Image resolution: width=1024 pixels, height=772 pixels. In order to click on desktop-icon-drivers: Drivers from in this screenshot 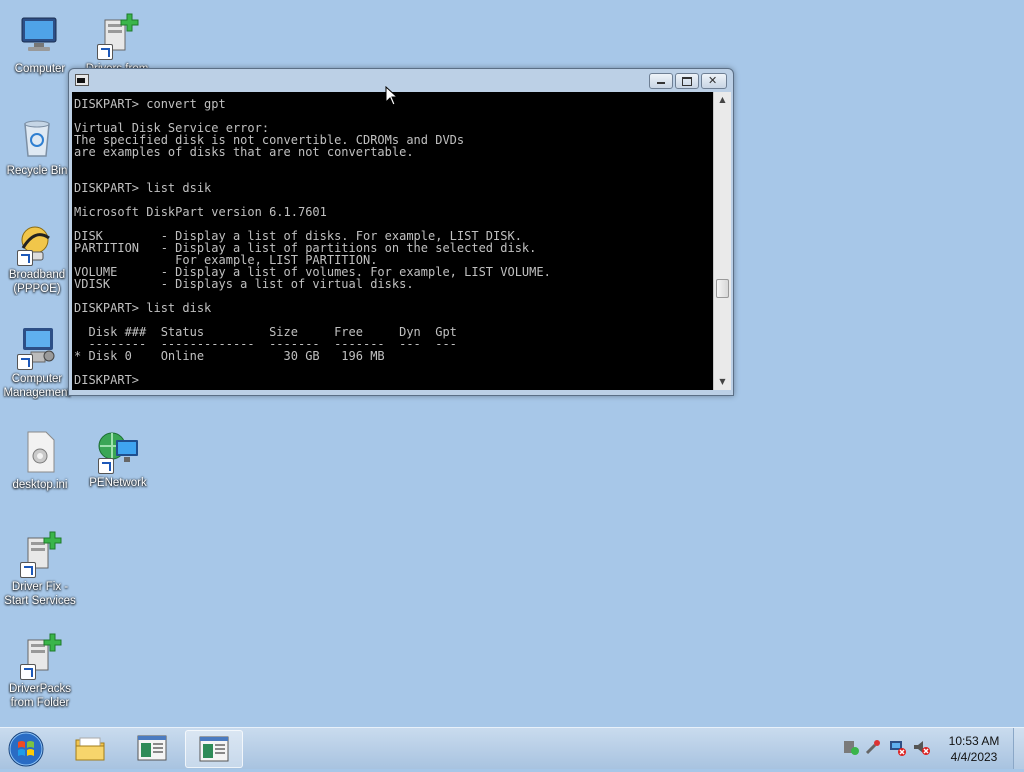, I will do `click(117, 42)`.